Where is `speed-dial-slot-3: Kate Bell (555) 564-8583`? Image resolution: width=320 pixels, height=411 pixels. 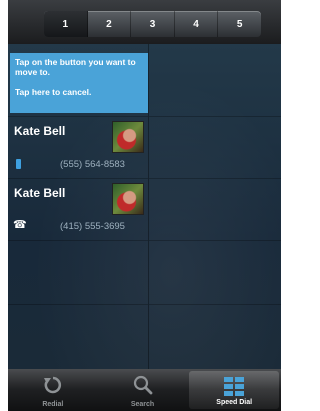
speed-dial-slot-3: Kate Bell (555) 564-8583 is located at coordinates (78, 147).